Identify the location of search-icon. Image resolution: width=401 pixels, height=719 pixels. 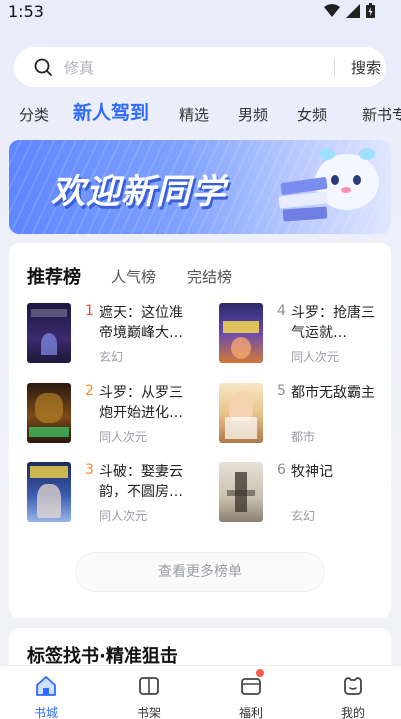
(43, 67).